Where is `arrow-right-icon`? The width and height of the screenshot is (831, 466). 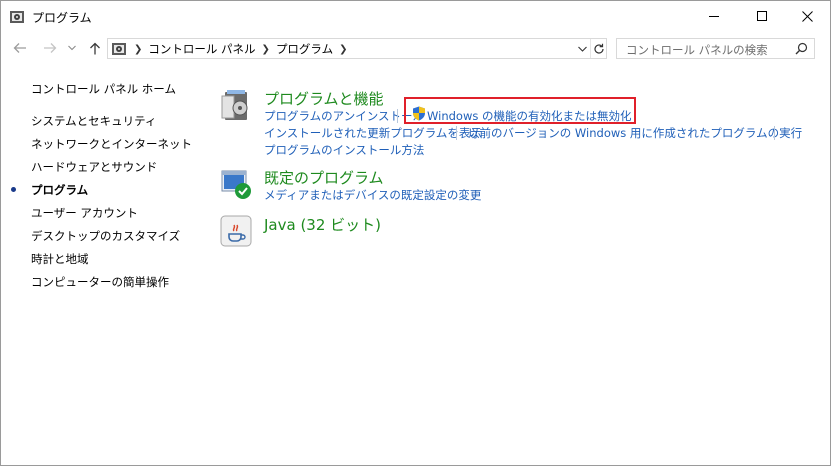
arrow-right-icon is located at coordinates (50, 48).